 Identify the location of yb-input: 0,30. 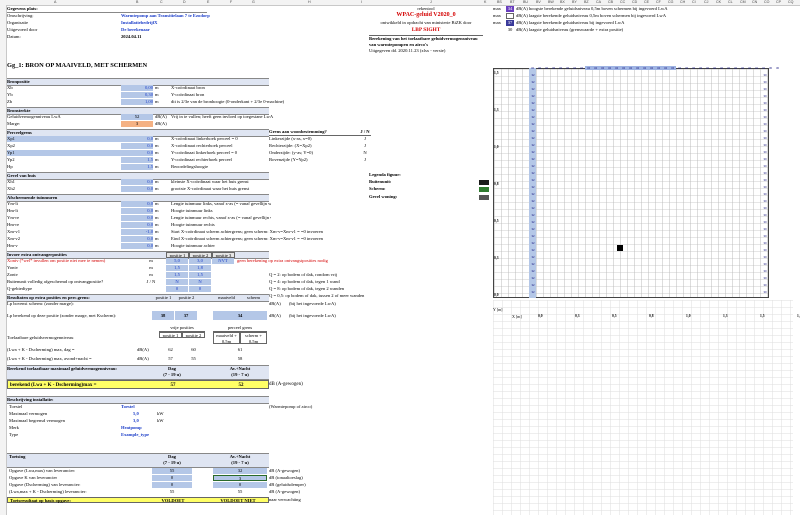
(137, 95).